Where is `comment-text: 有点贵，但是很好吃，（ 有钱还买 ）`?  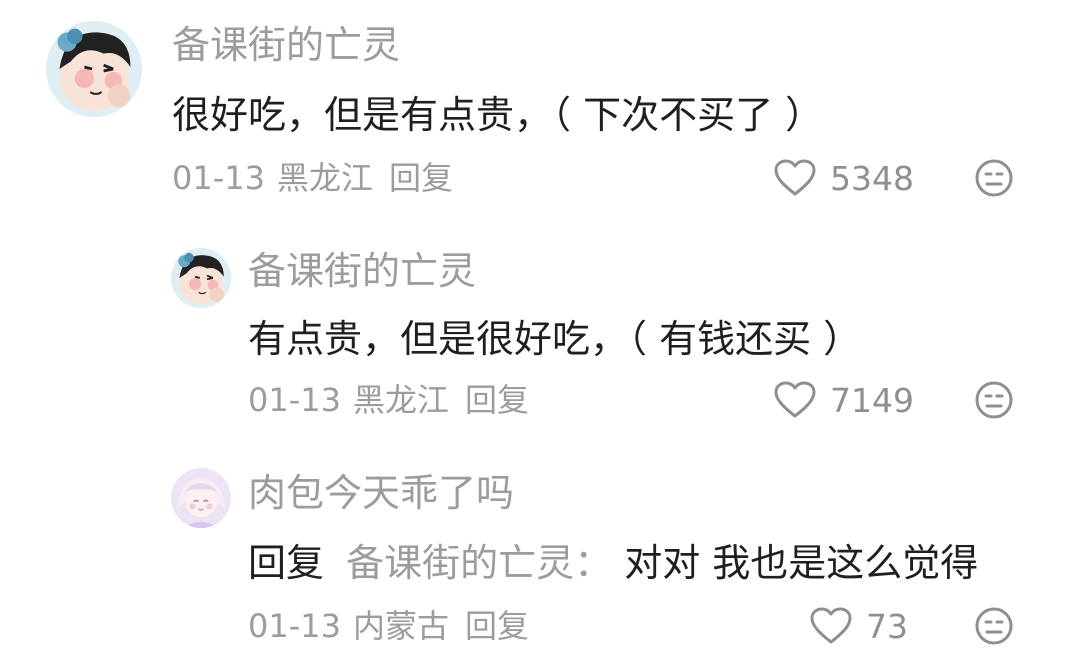
comment-text: 有点贵，但是很好吃，（ 有钱还买 ） is located at coordinates (555, 339).